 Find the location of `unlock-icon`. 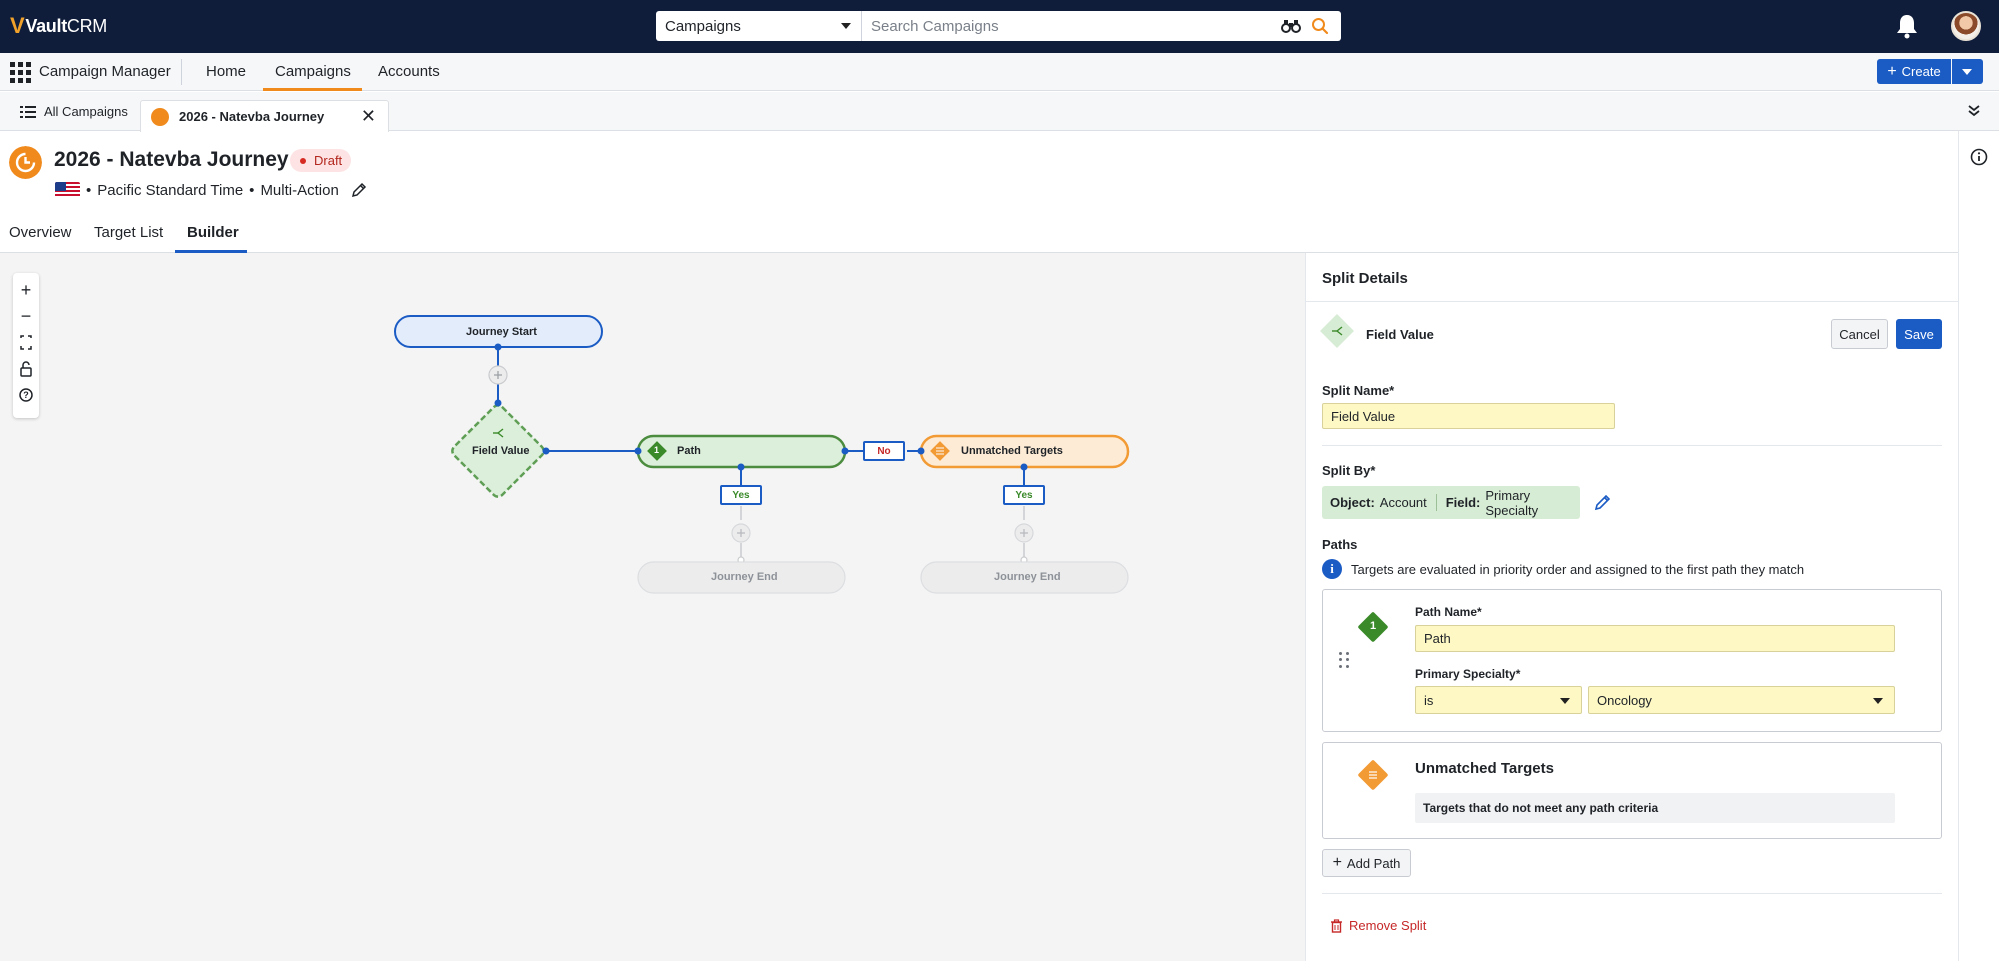

unlock-icon is located at coordinates (26, 369).